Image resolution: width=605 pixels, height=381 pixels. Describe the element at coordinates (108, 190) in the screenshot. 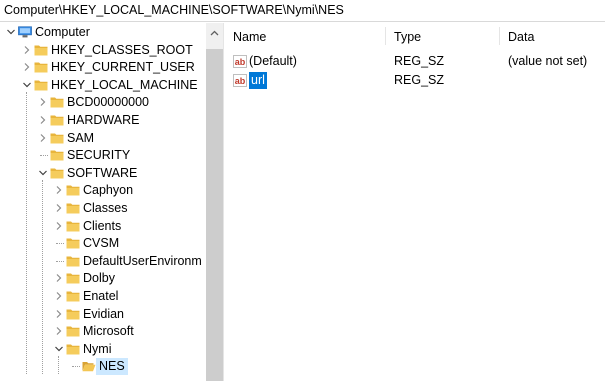

I see `tree-item-label: Caphyon` at that location.